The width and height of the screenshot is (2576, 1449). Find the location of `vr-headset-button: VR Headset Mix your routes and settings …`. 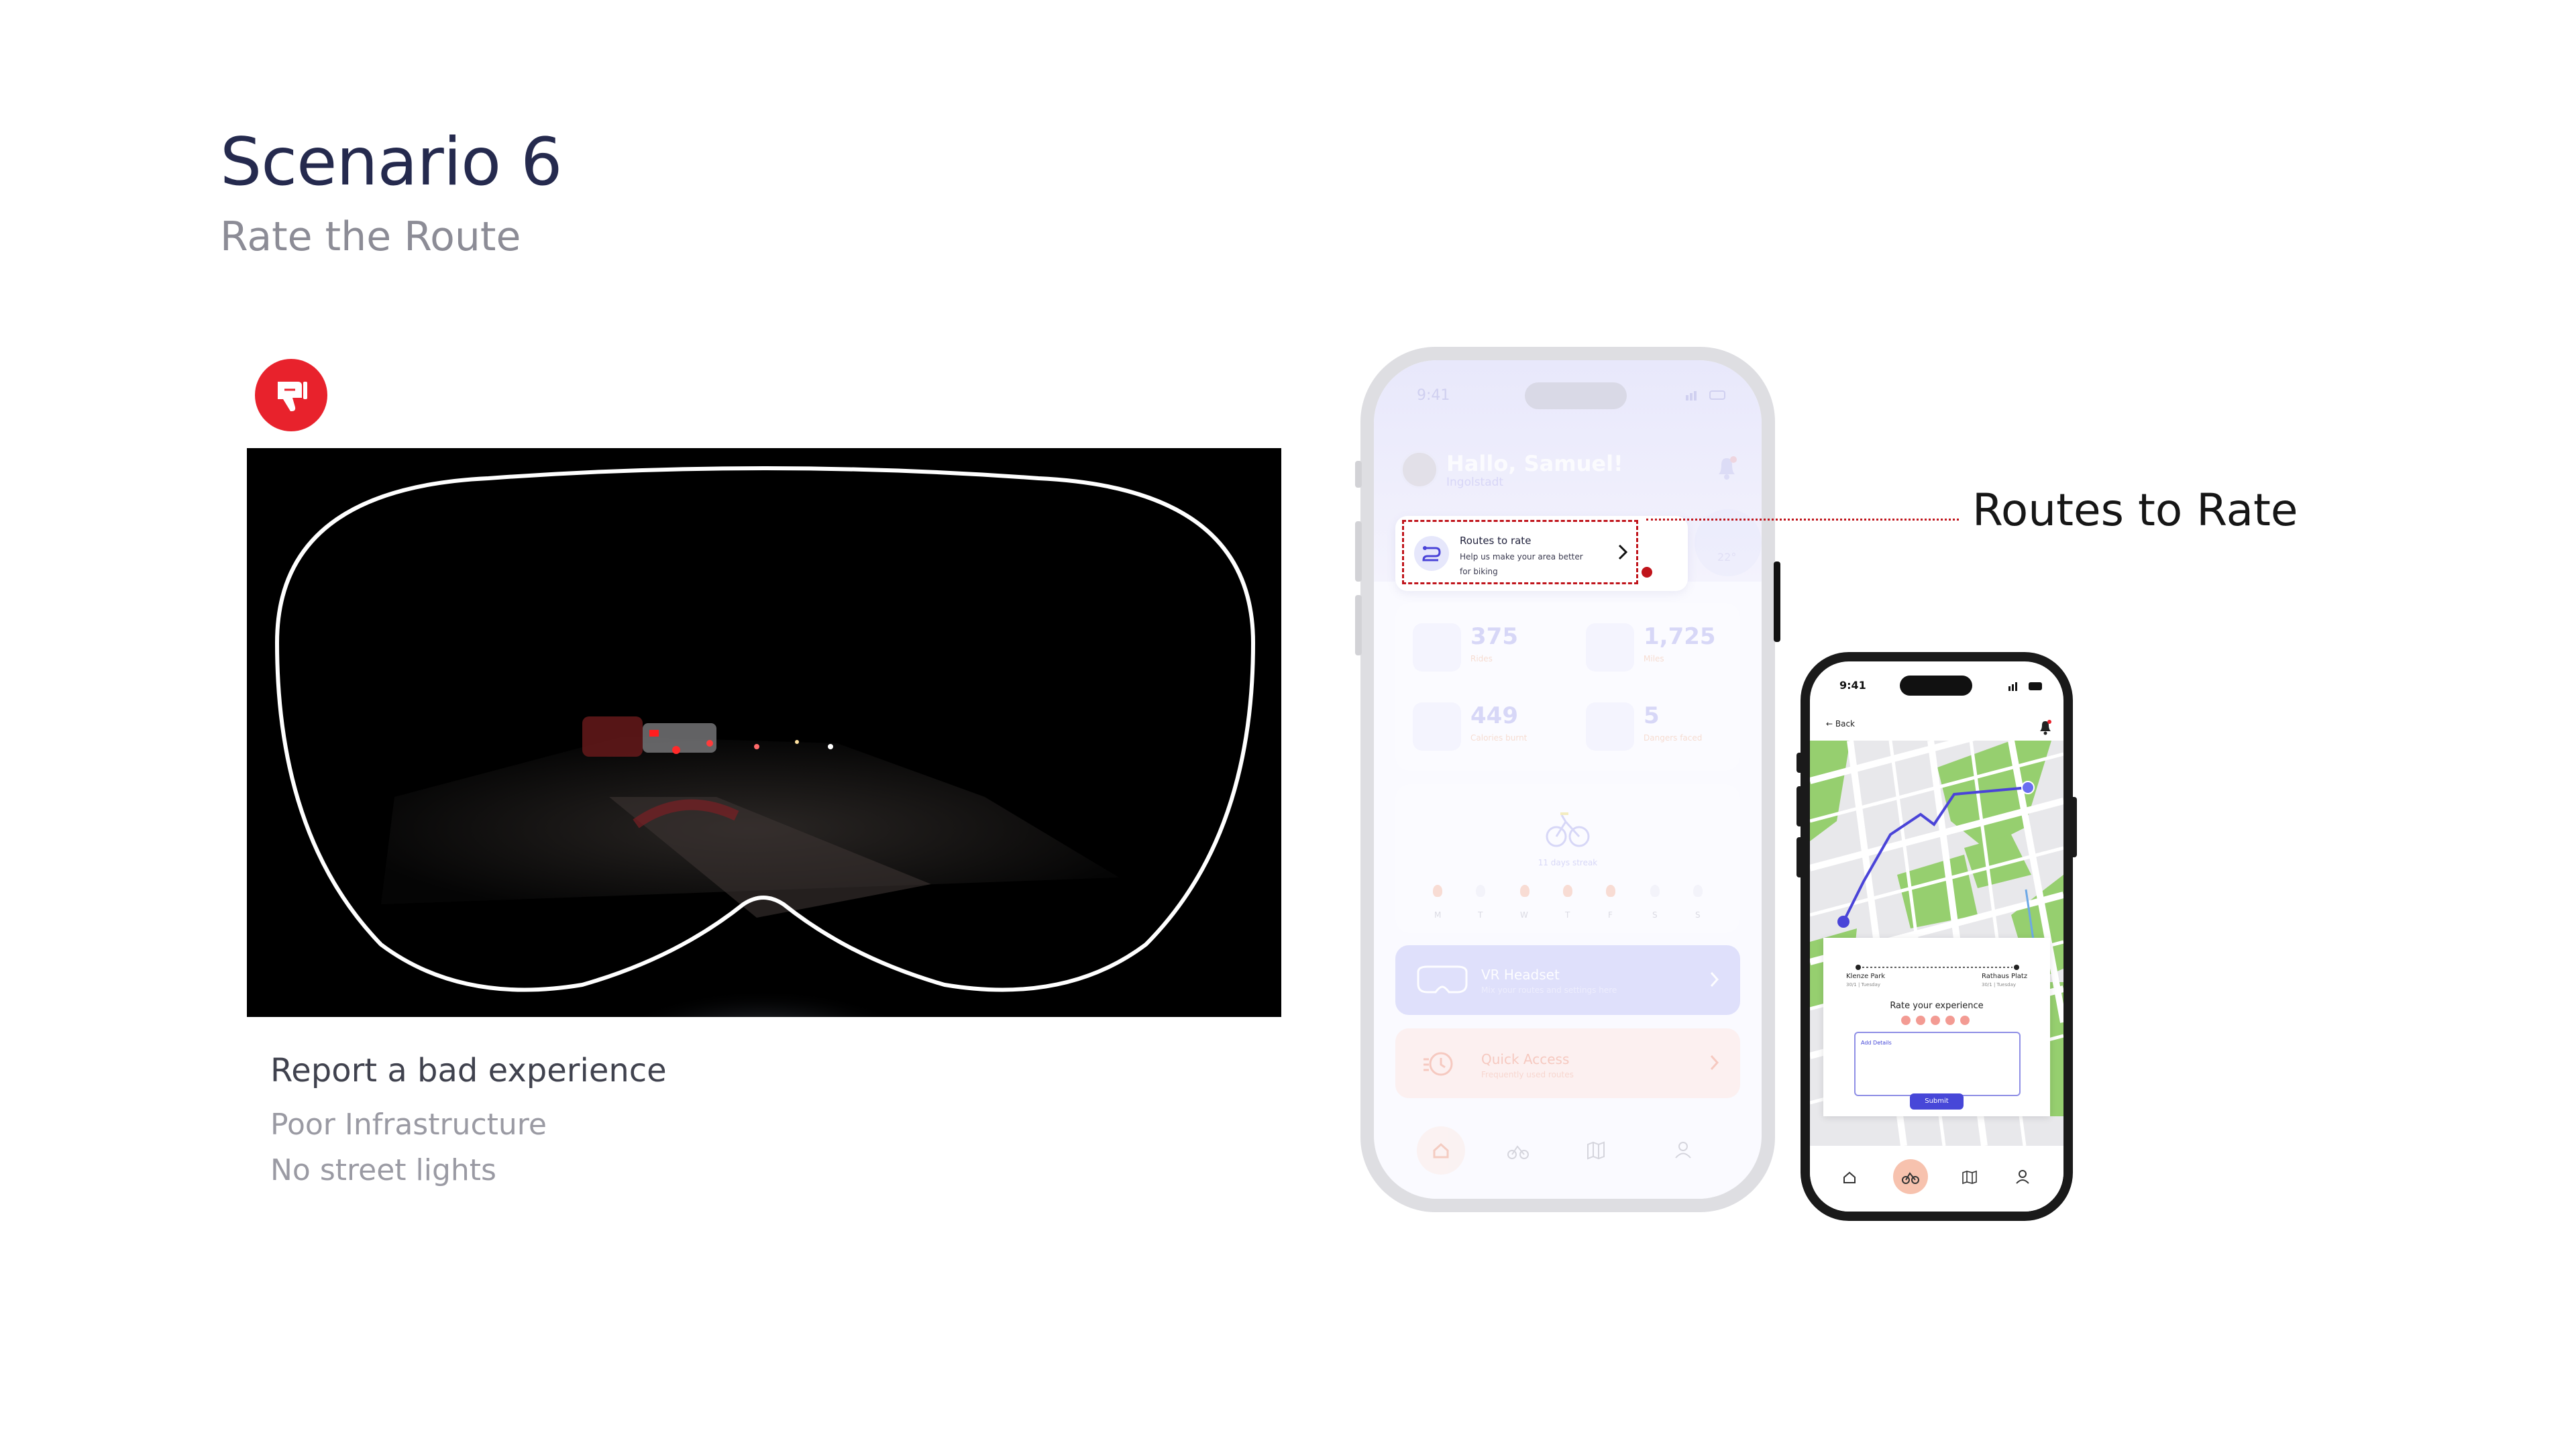

vr-headset-button: VR Headset Mix your routes and settings … is located at coordinates (1567, 980).